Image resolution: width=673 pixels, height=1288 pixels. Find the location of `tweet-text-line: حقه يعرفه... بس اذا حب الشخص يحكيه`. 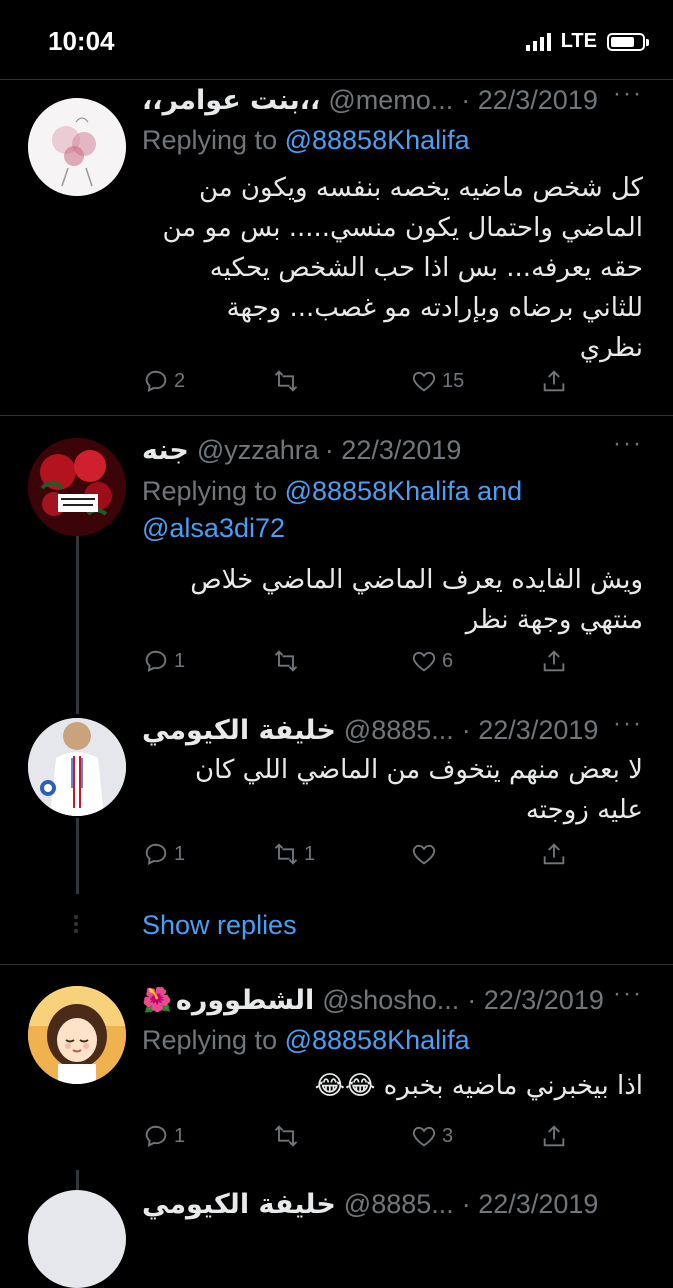

tweet-text-line: حقه يعرفه... بس اذا حب الشخص يحكيه is located at coordinates (426, 268).